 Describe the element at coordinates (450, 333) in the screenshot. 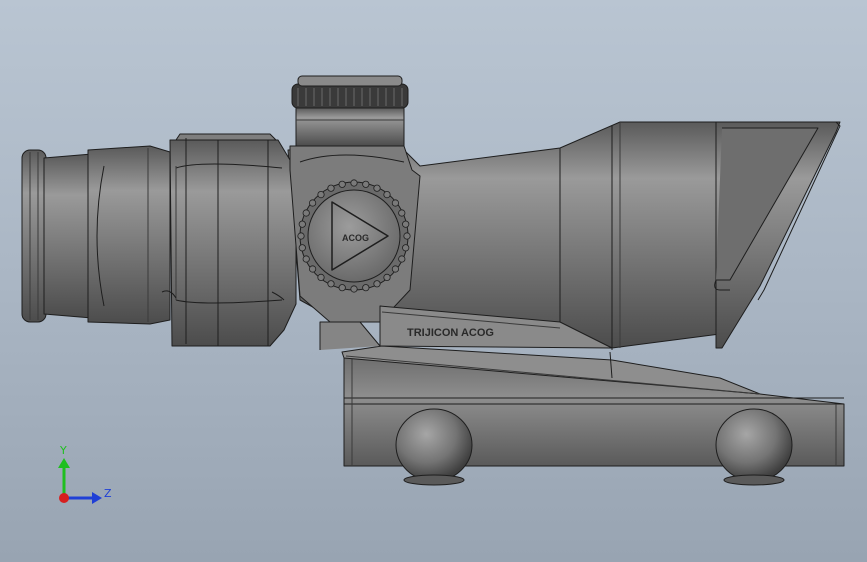

I see `scope-engraving-text: TRIJICON ACOG` at that location.